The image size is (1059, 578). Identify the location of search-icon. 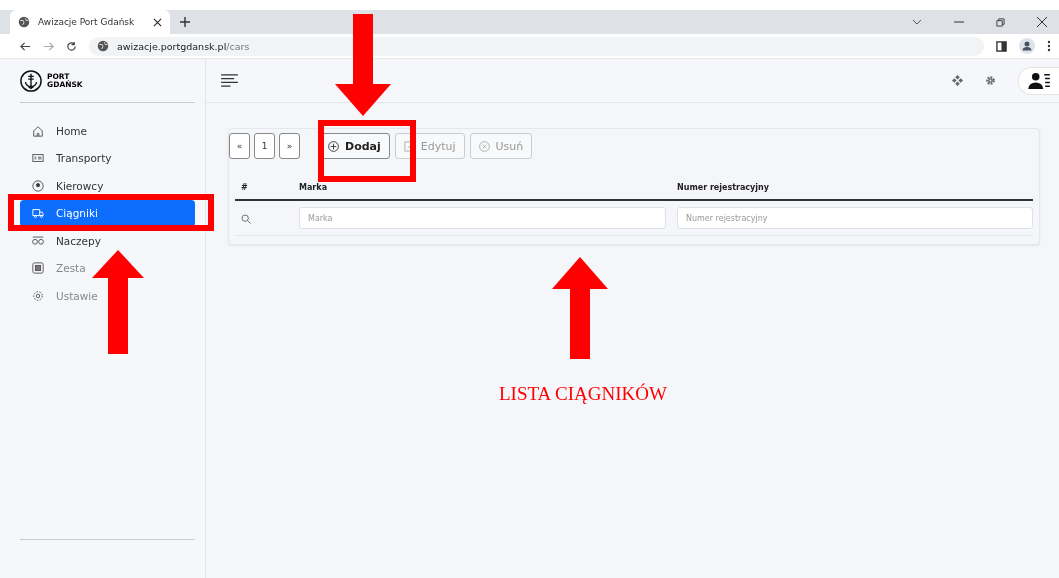
(246, 218).